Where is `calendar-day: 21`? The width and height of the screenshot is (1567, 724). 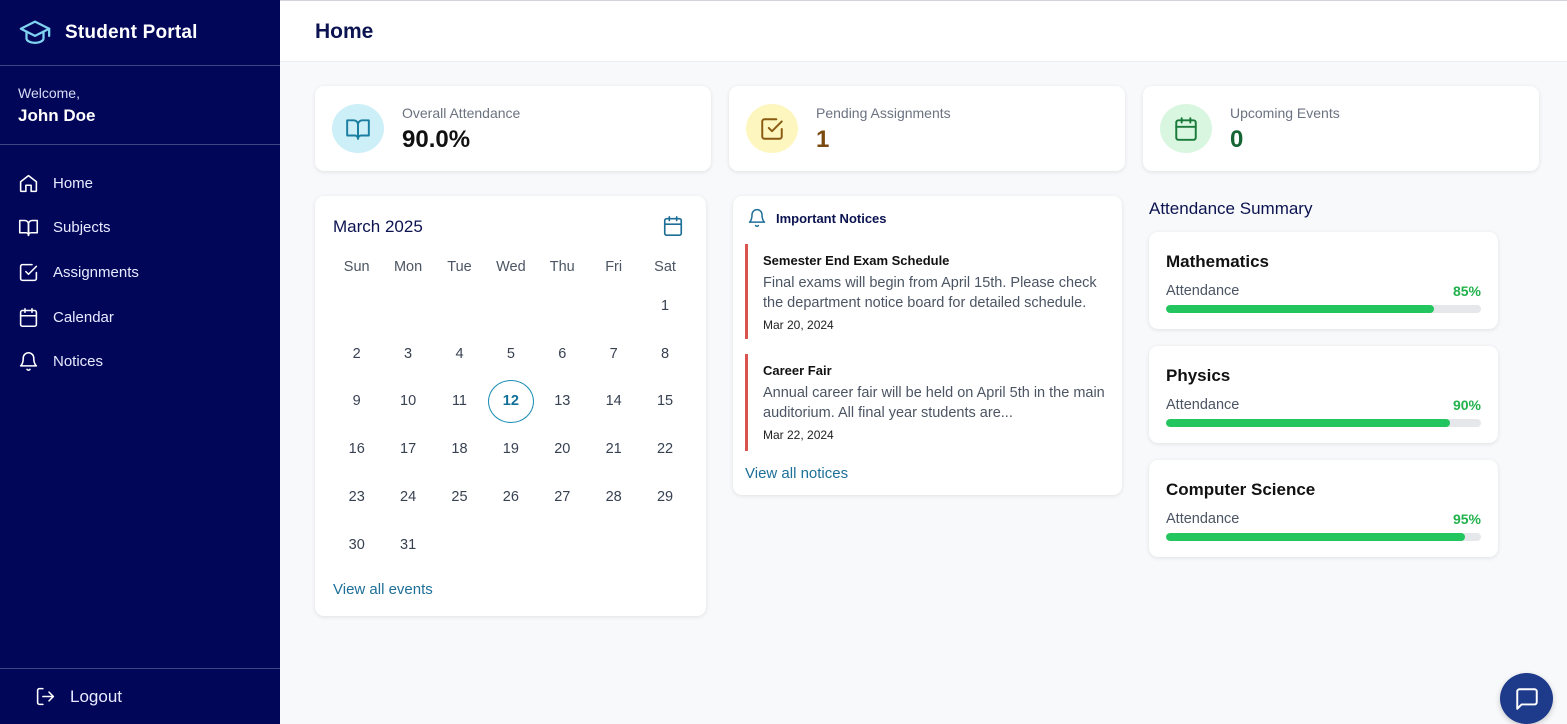 calendar-day: 21 is located at coordinates (613, 449).